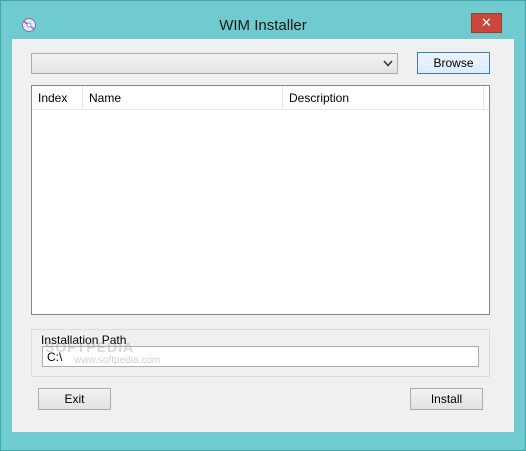 The image size is (526, 451). Describe the element at coordinates (388, 63) in the screenshot. I see `chevron-down-icon` at that location.